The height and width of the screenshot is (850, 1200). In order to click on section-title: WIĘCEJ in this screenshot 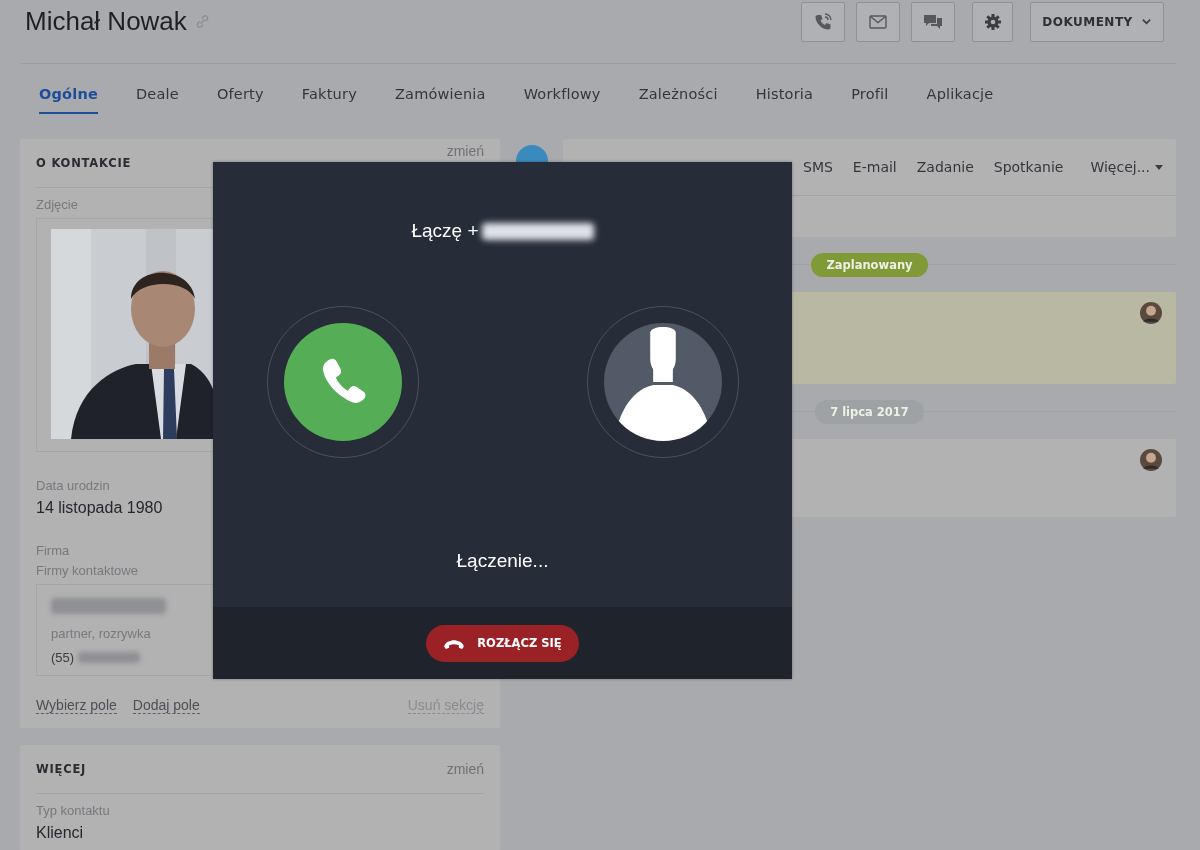, I will do `click(61, 769)`.